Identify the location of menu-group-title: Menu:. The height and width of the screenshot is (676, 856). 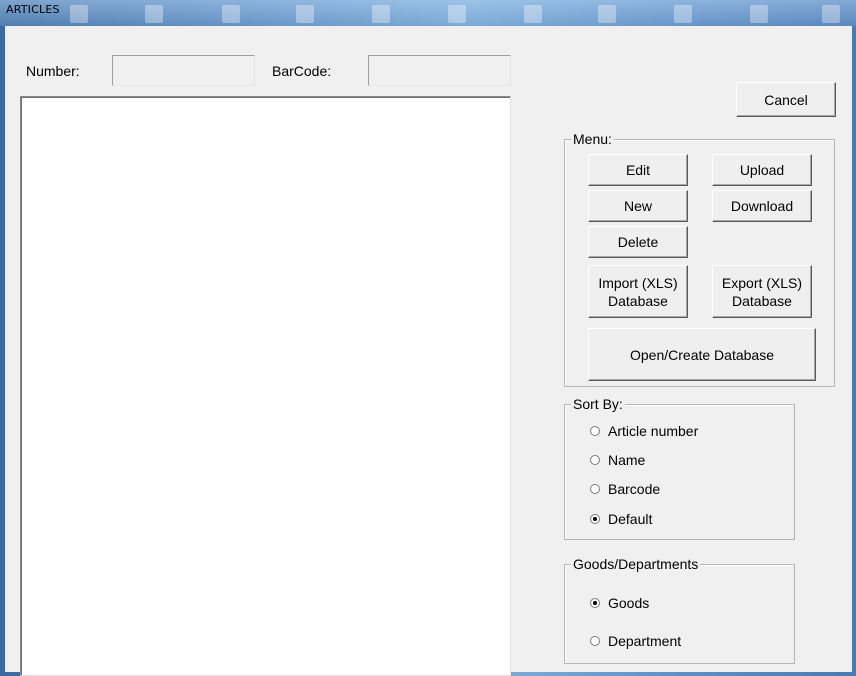
(592, 139).